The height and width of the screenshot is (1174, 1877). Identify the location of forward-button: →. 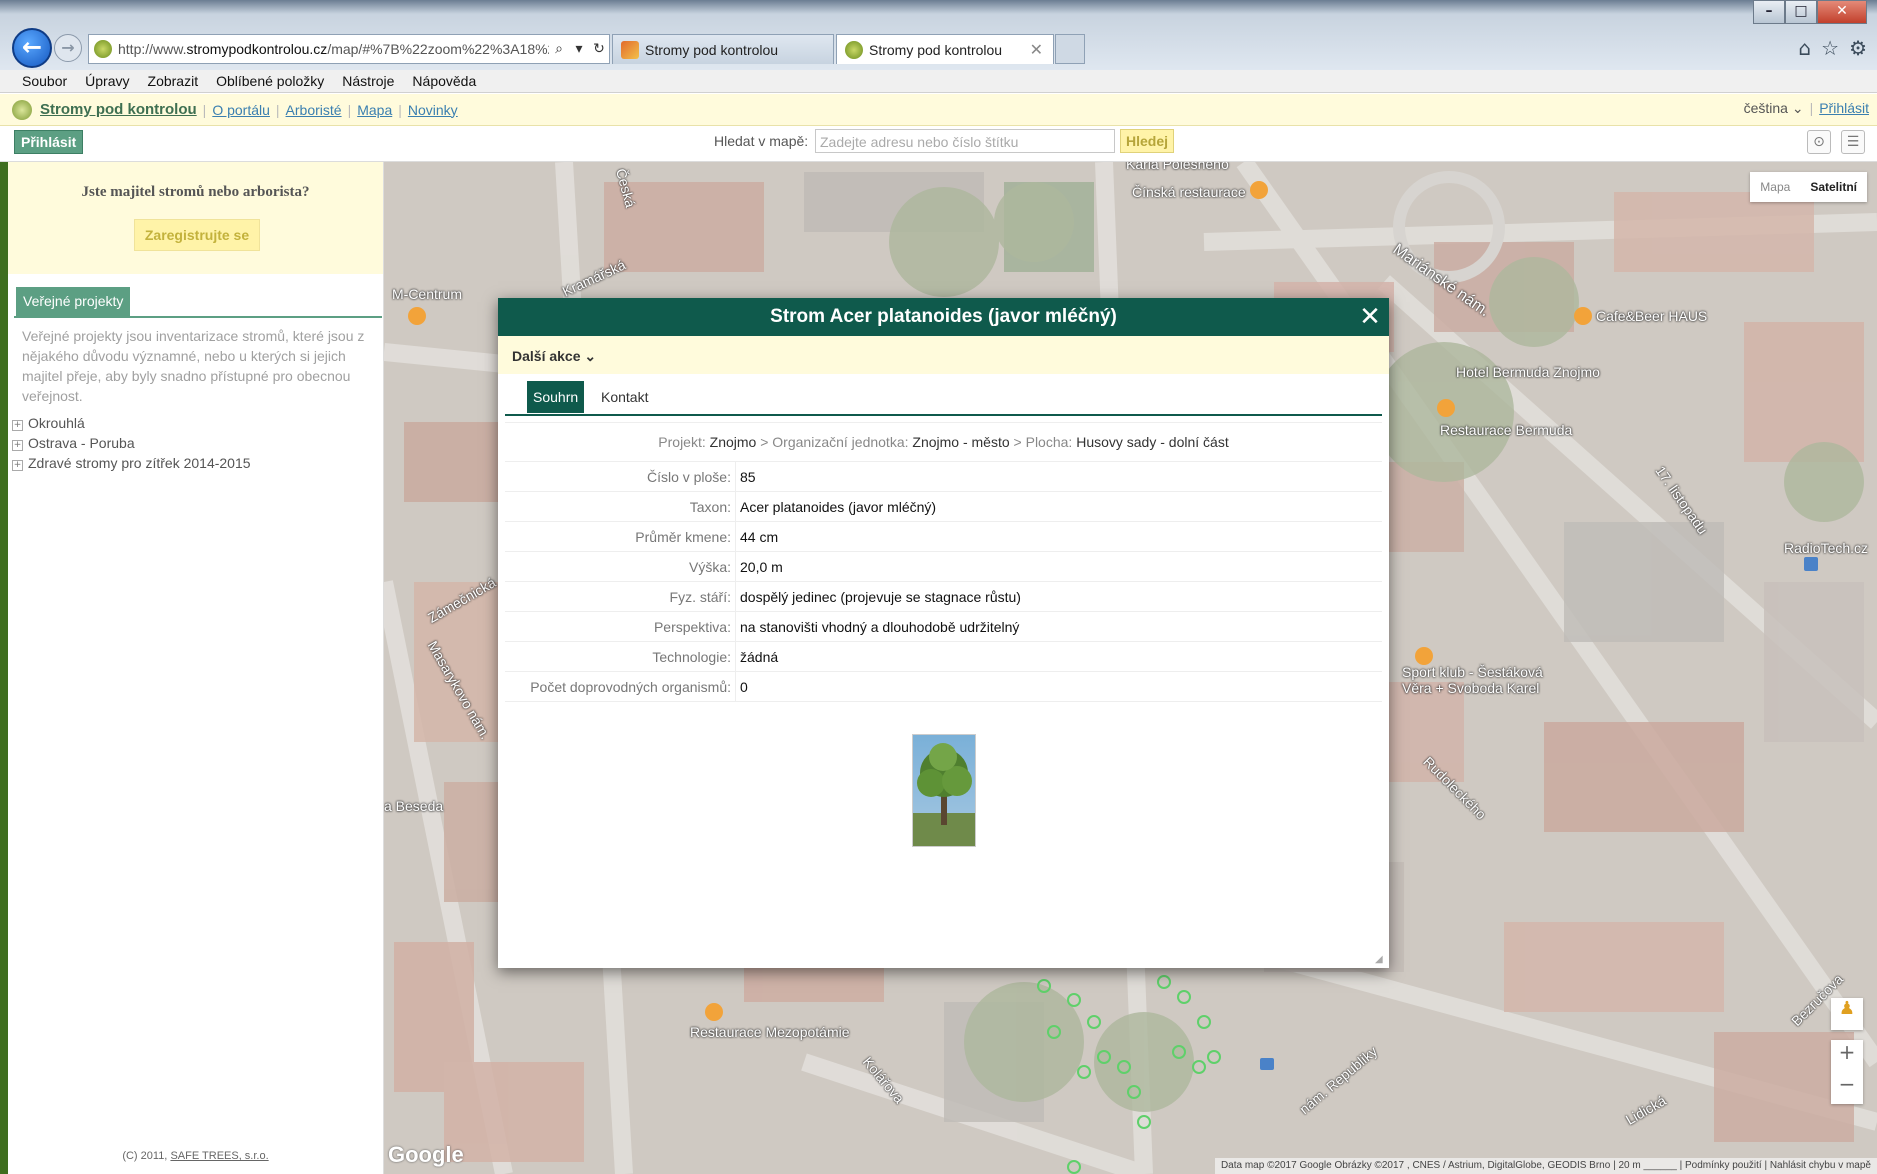
(68, 48).